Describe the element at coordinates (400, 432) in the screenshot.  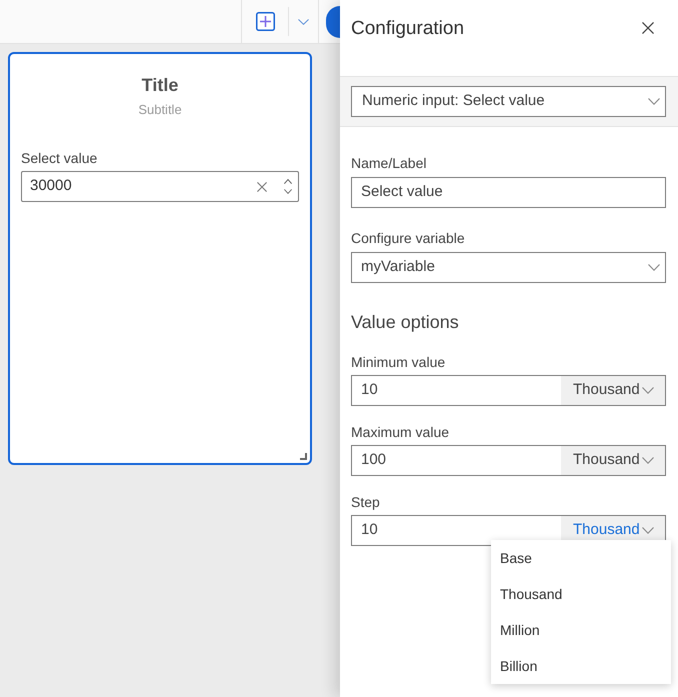
I see `field-label: Maximum value` at that location.